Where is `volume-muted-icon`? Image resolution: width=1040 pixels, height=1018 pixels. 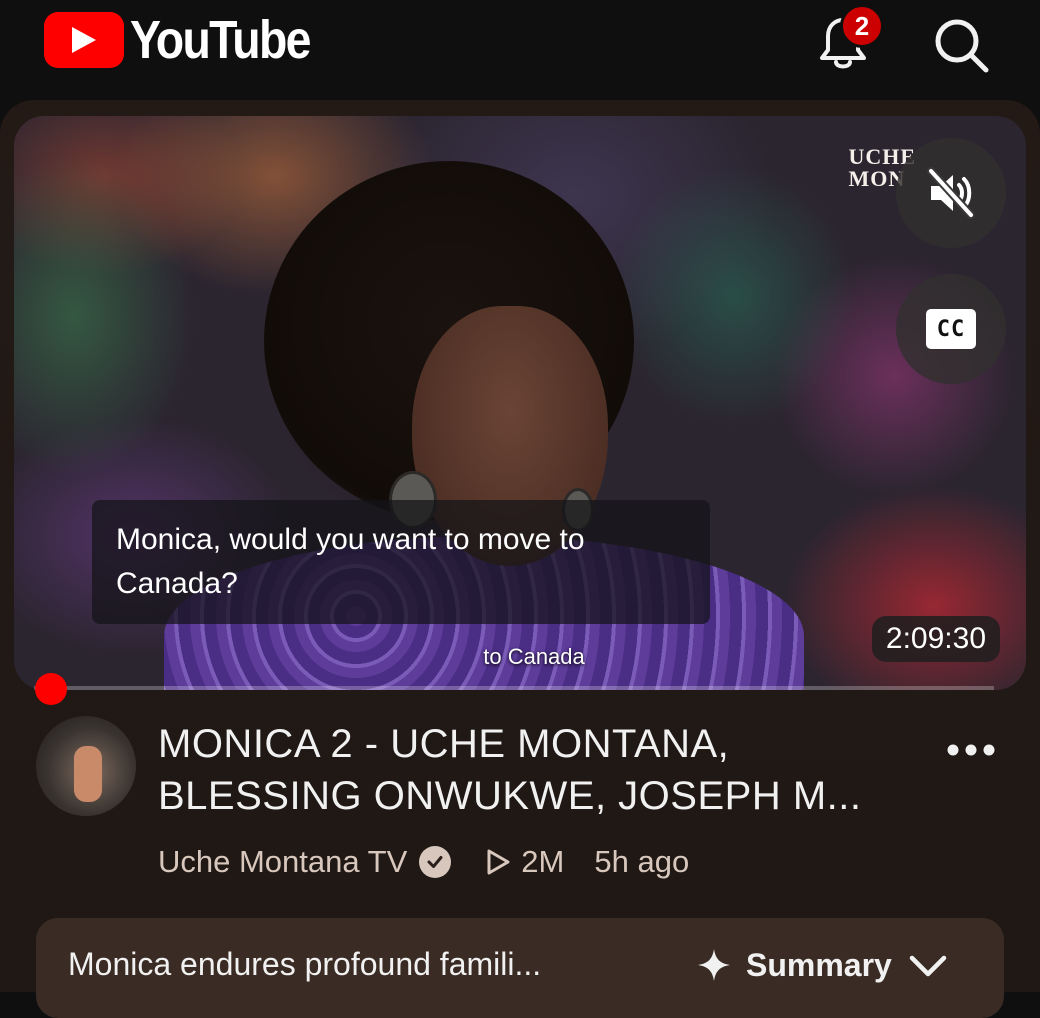 volume-muted-icon is located at coordinates (951, 193).